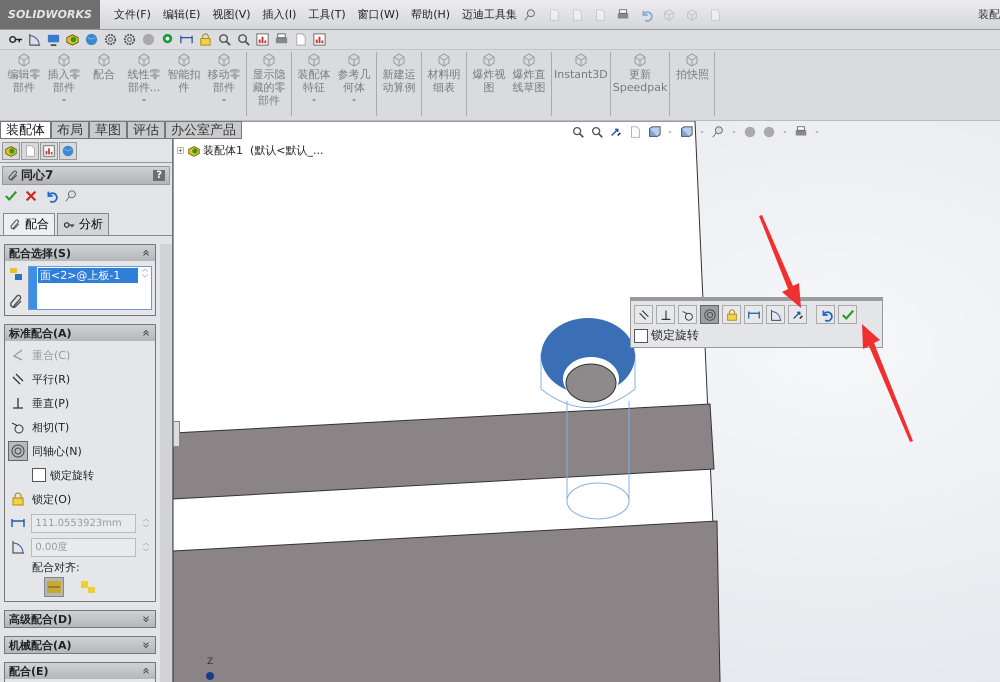  What do you see at coordinates (29, 224) in the screenshot?
I see `tab: 配合` at bounding box center [29, 224].